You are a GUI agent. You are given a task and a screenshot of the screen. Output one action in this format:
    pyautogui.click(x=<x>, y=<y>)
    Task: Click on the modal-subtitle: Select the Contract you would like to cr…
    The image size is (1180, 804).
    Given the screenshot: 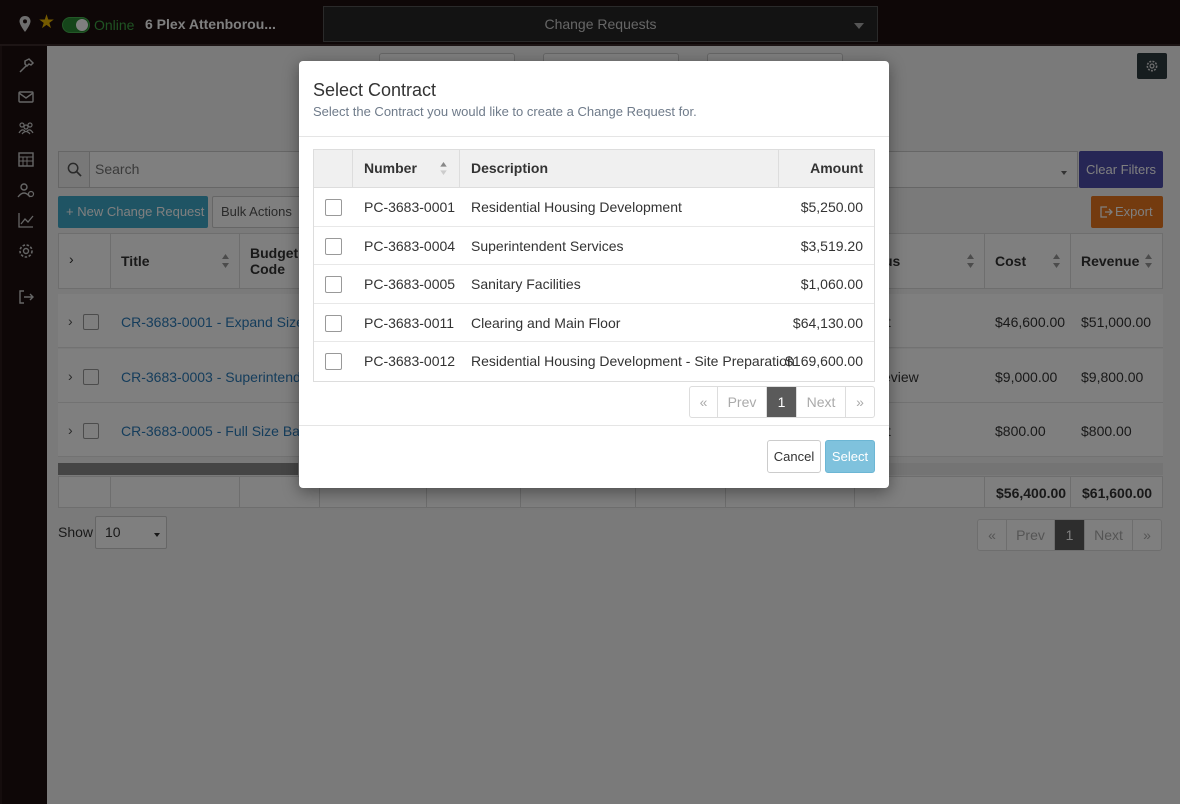 What is the action you would take?
    pyautogui.click(x=505, y=111)
    